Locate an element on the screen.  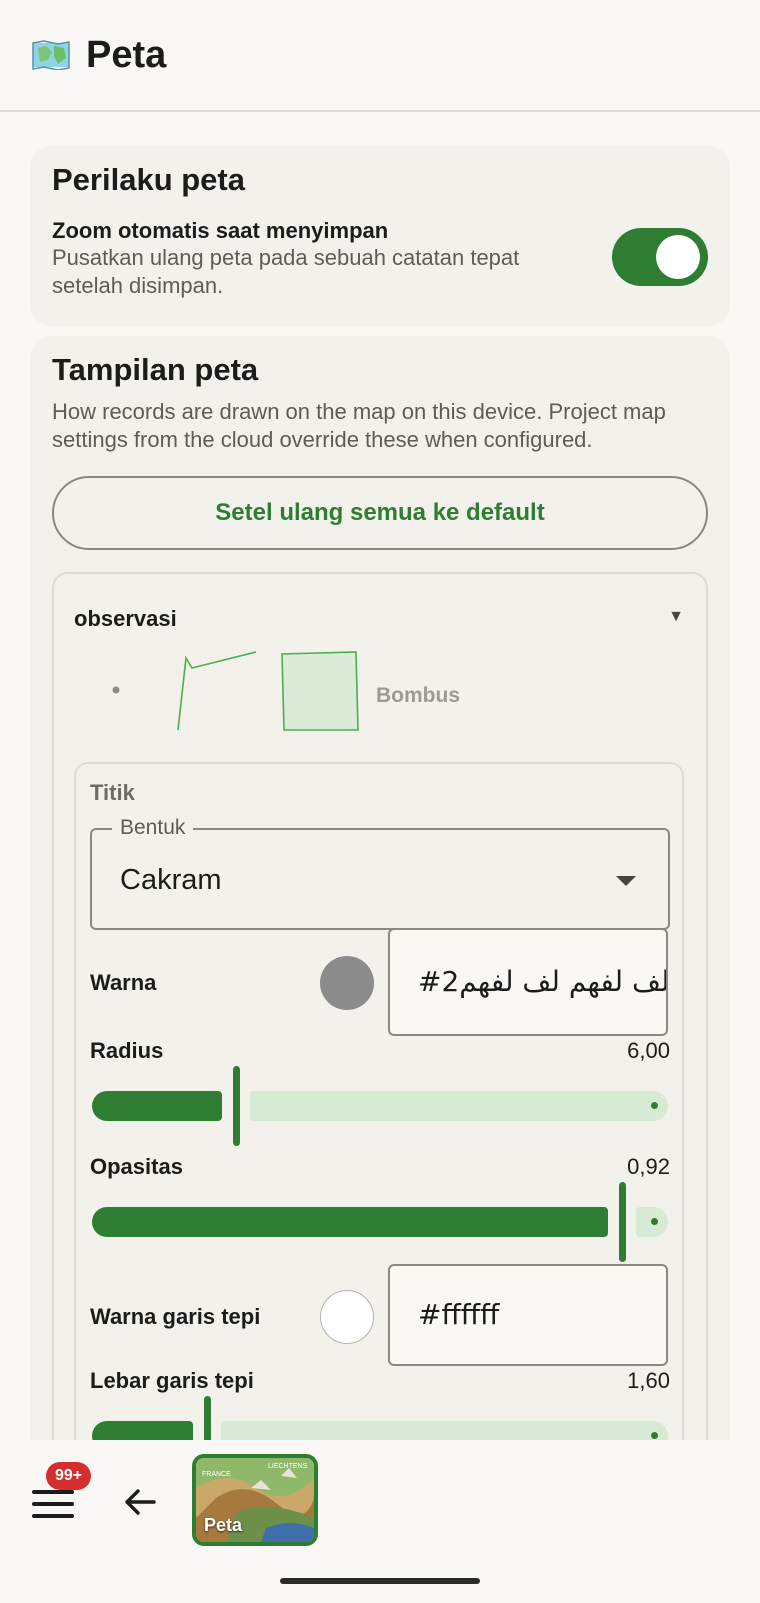
map-tab-label: Peta is located at coordinates (223, 1525).